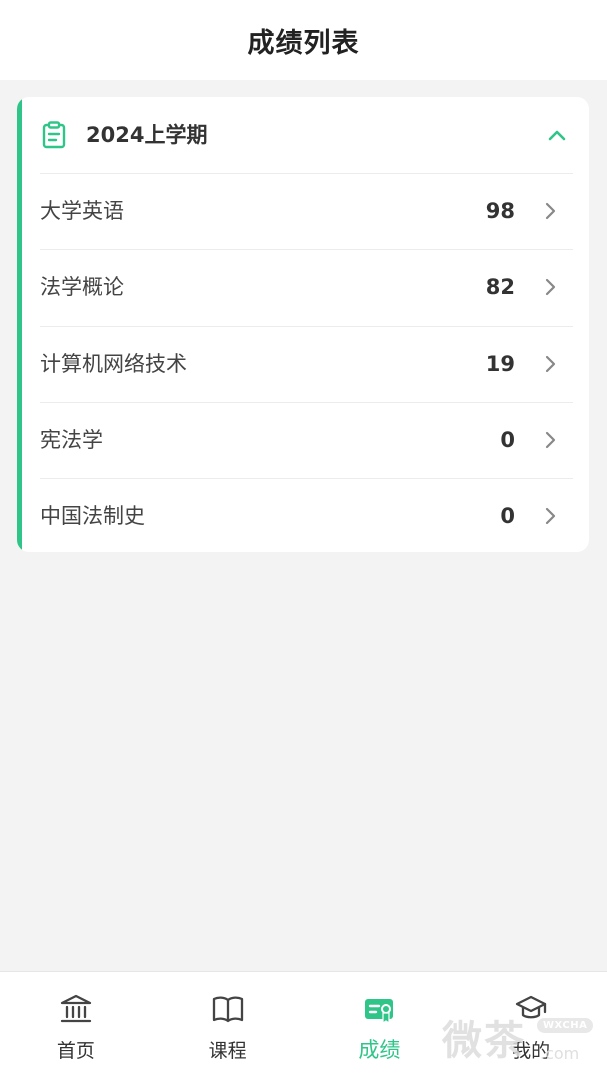  Describe the element at coordinates (531, 1026) in the screenshot. I see `nav-item-profile: 我的` at that location.